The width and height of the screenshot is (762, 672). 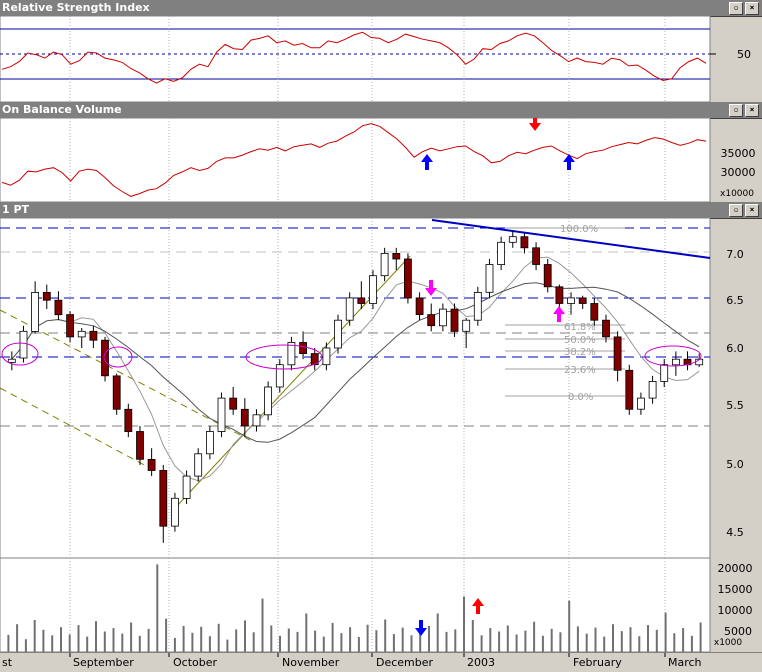 What do you see at coordinates (752, 210) in the screenshot?
I see `price-close-button: ×` at bounding box center [752, 210].